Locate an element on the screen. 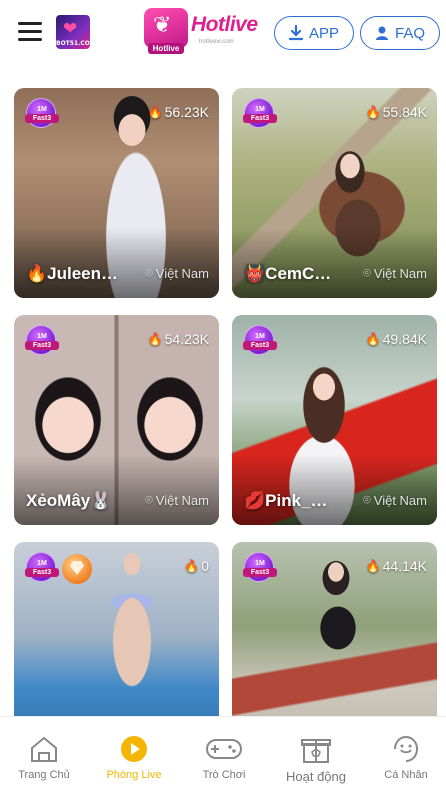  viewer-count: 🔥 54.23K is located at coordinates (178, 339).